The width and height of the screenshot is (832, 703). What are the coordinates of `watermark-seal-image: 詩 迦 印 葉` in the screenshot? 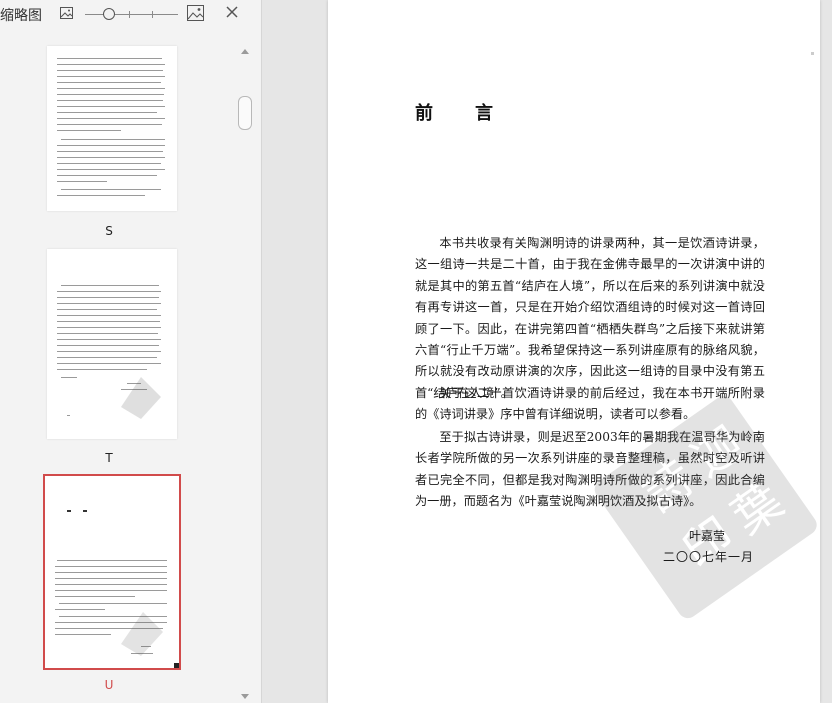 It's located at (705, 507).